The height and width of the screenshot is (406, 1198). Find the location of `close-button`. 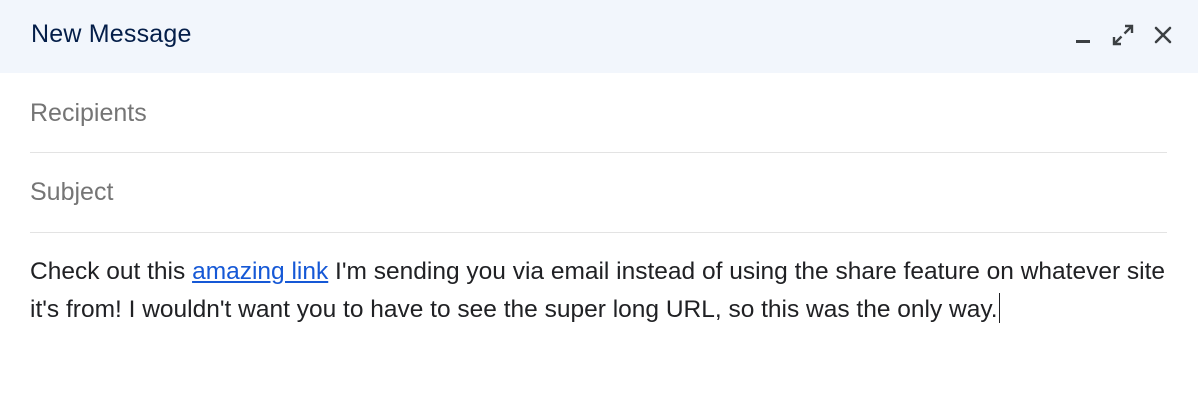

close-button is located at coordinates (1163, 35).